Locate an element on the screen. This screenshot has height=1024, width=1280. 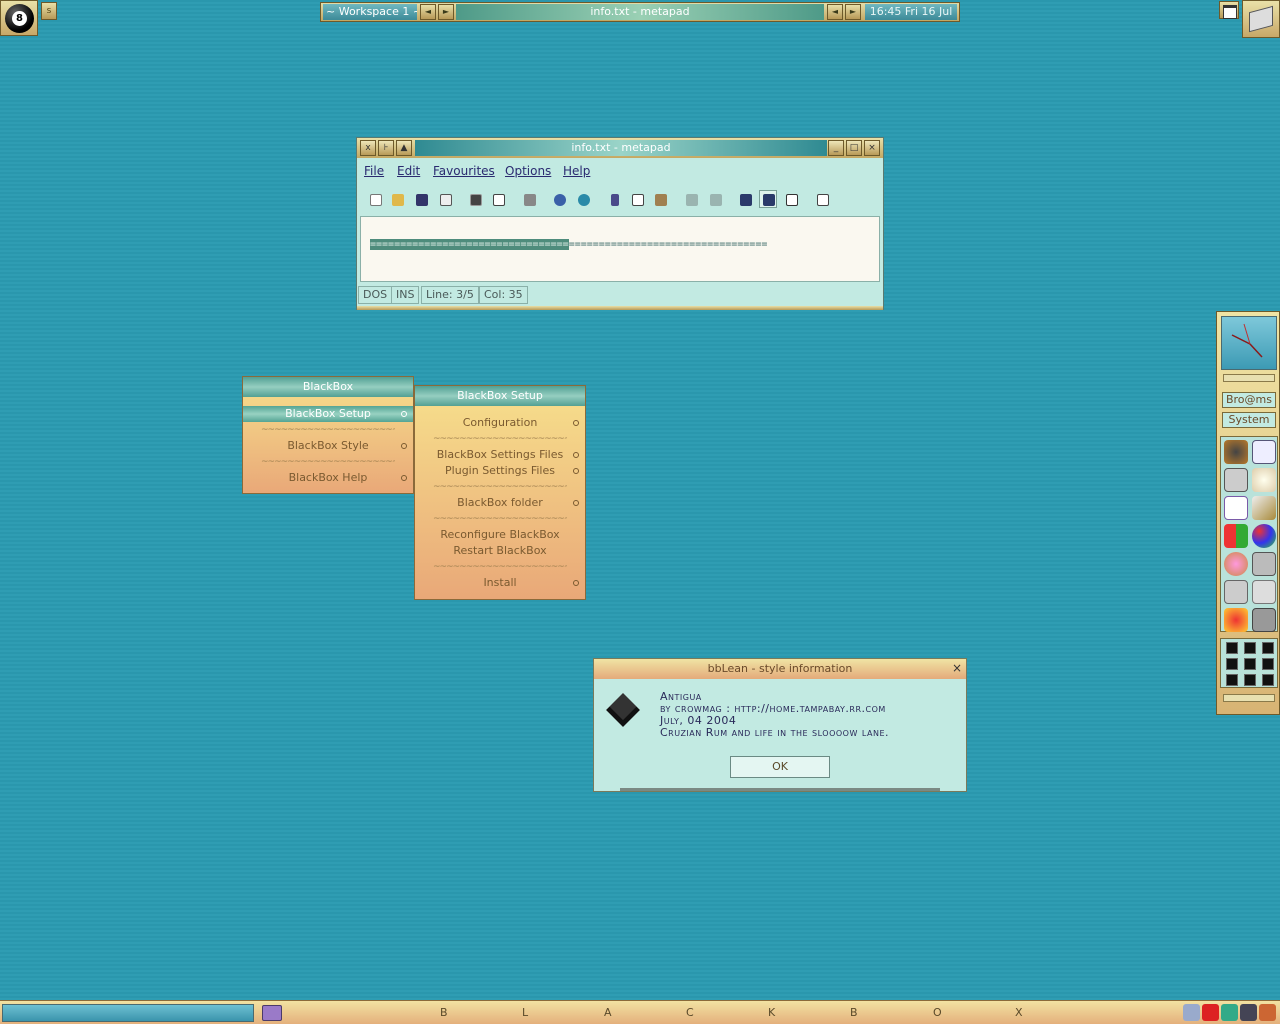
insert-icon is located at coordinates (475, 199).